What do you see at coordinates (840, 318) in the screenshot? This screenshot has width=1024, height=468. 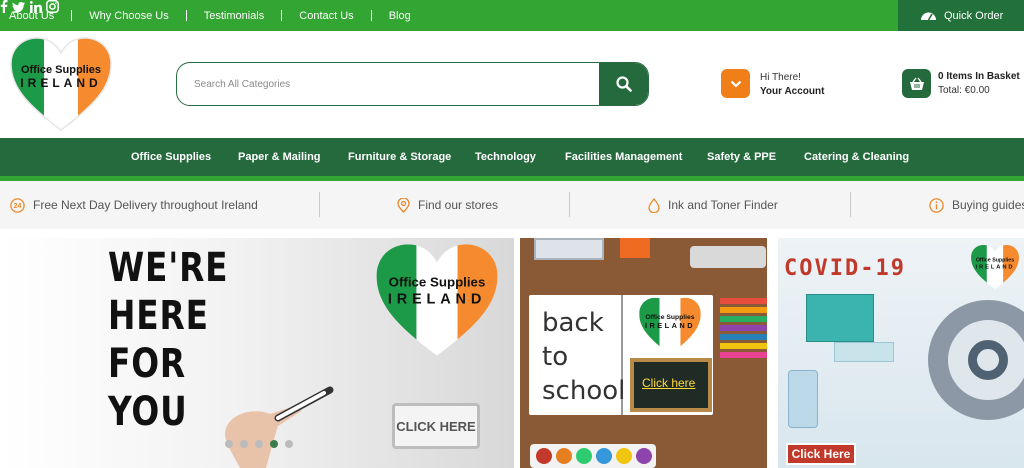 I see `mask-box-image` at bounding box center [840, 318].